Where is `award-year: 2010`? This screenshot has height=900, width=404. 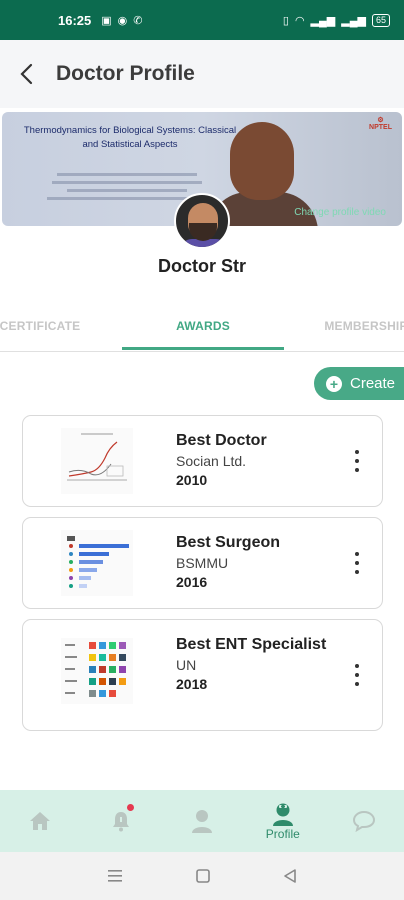 award-year: 2010 is located at coordinates (192, 480).